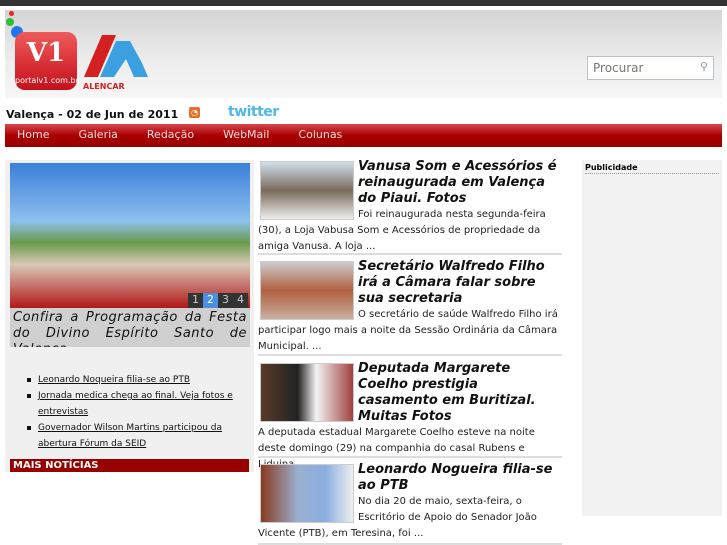 Image resolution: width=727 pixels, height=545 pixels. I want to click on main-nav: Home Galeria Redação WebMail Colunas, so click(363, 135).